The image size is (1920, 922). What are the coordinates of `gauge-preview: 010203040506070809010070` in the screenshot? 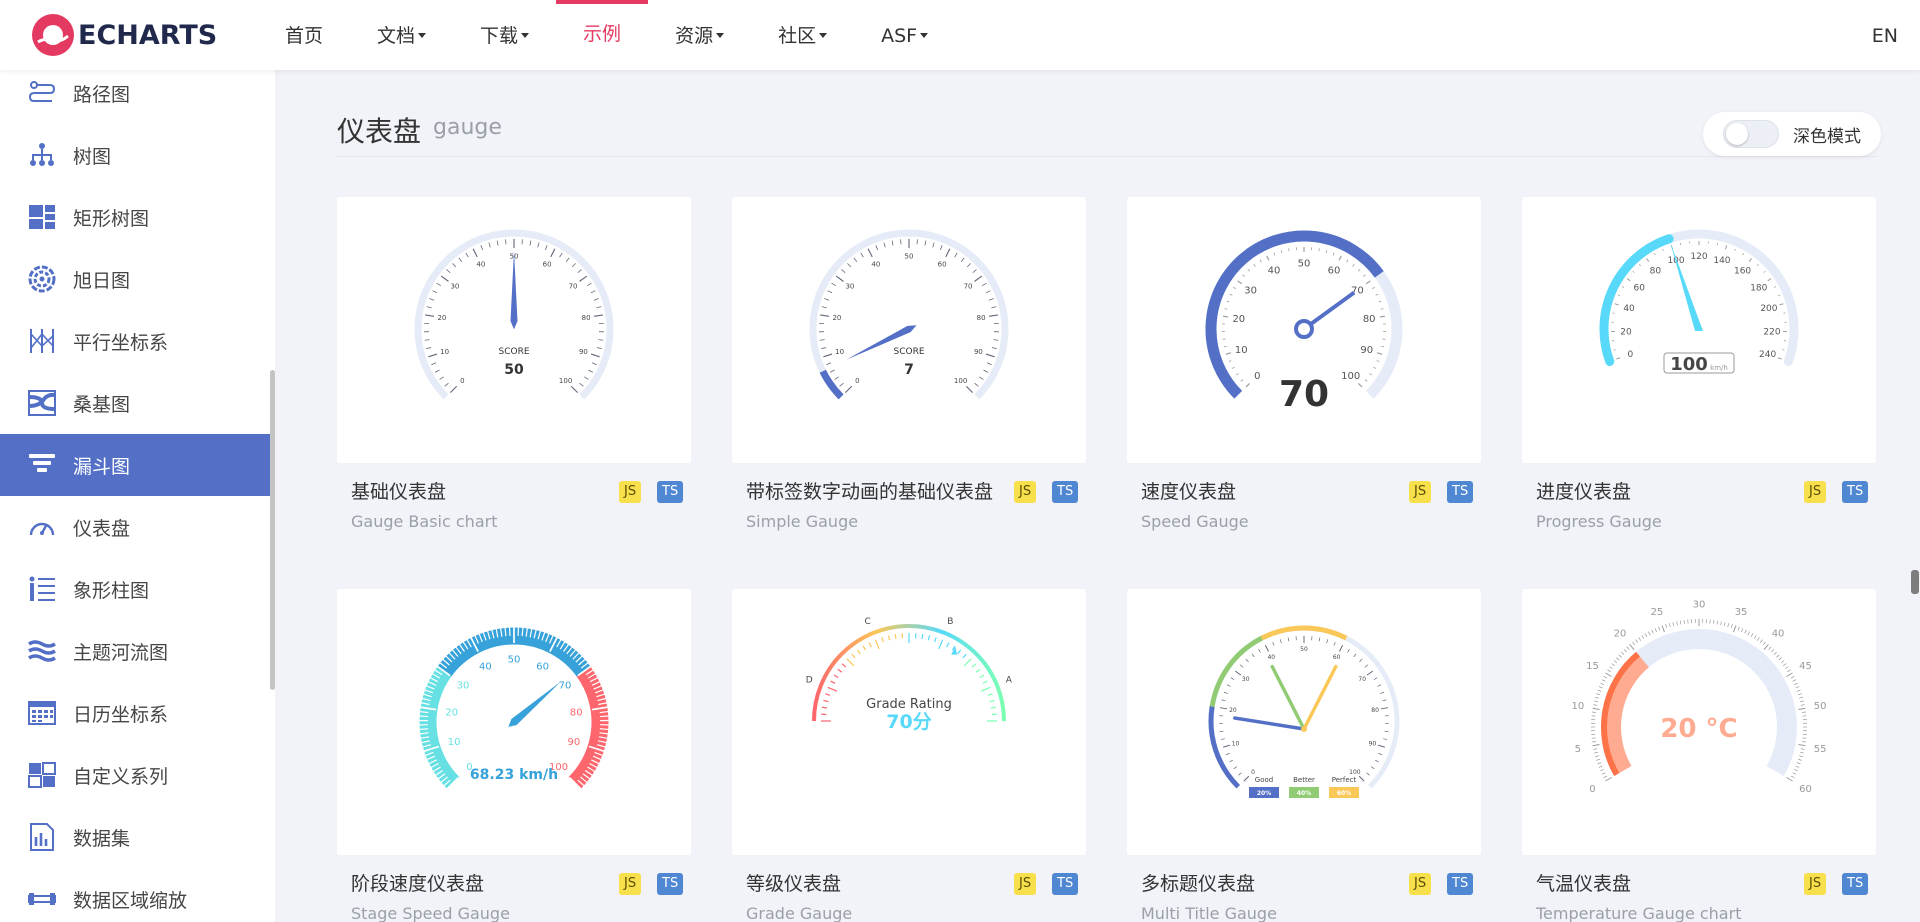 It's located at (1304, 322).